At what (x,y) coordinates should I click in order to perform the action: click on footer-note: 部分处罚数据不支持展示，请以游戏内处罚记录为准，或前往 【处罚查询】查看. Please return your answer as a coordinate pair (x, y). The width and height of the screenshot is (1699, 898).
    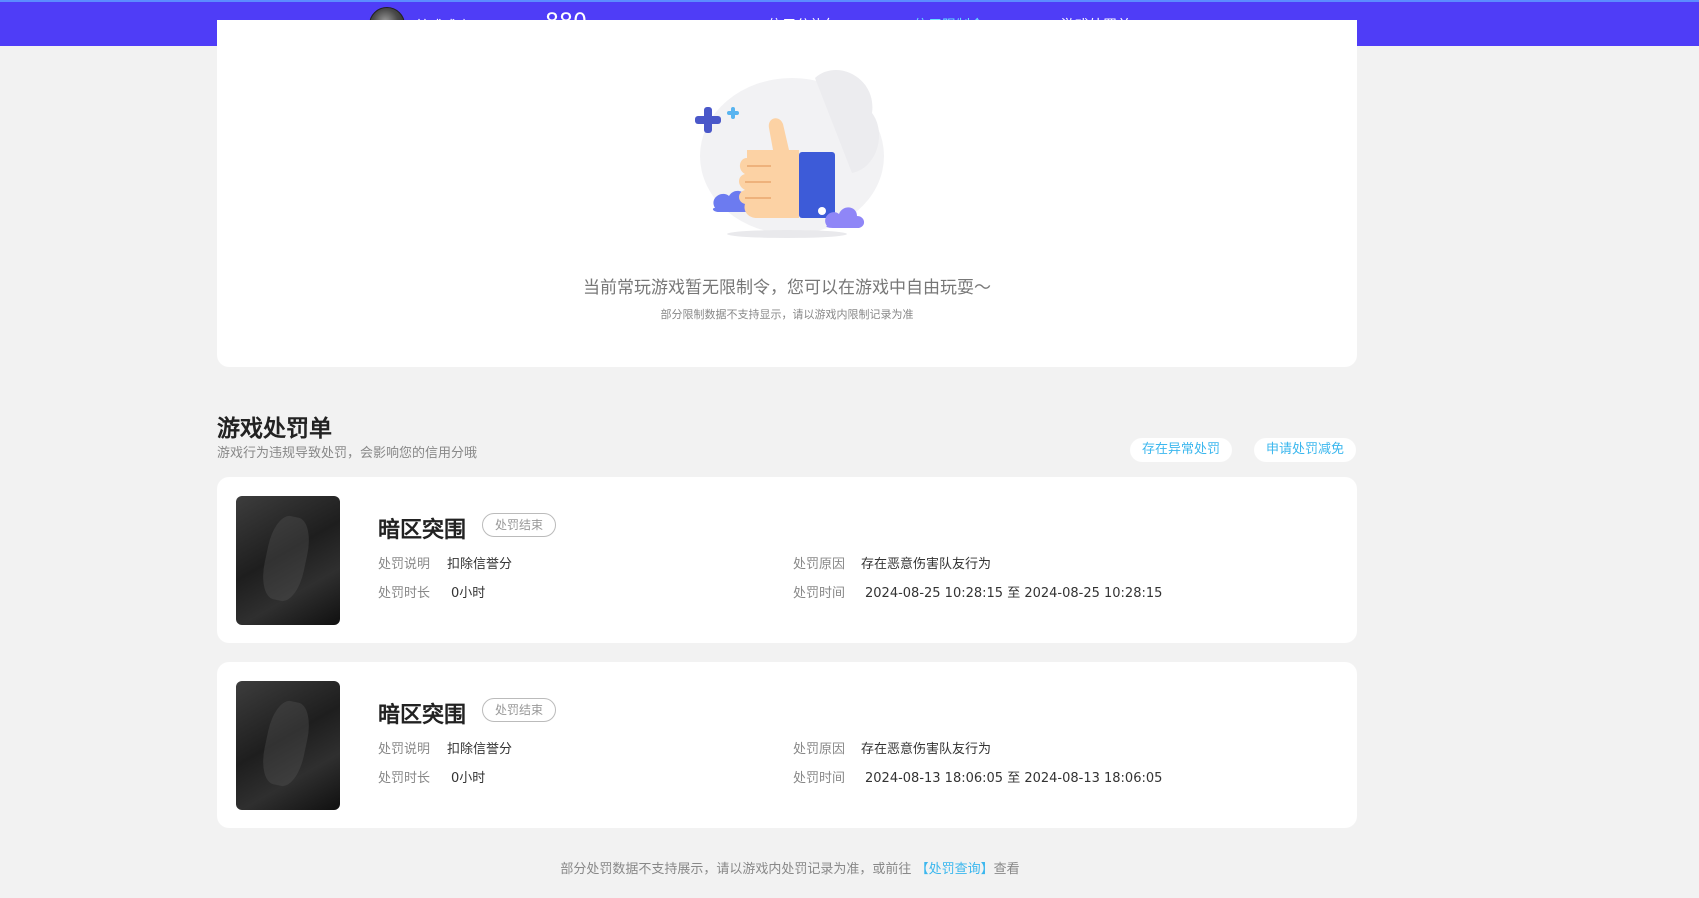
    Looking at the image, I should click on (790, 867).